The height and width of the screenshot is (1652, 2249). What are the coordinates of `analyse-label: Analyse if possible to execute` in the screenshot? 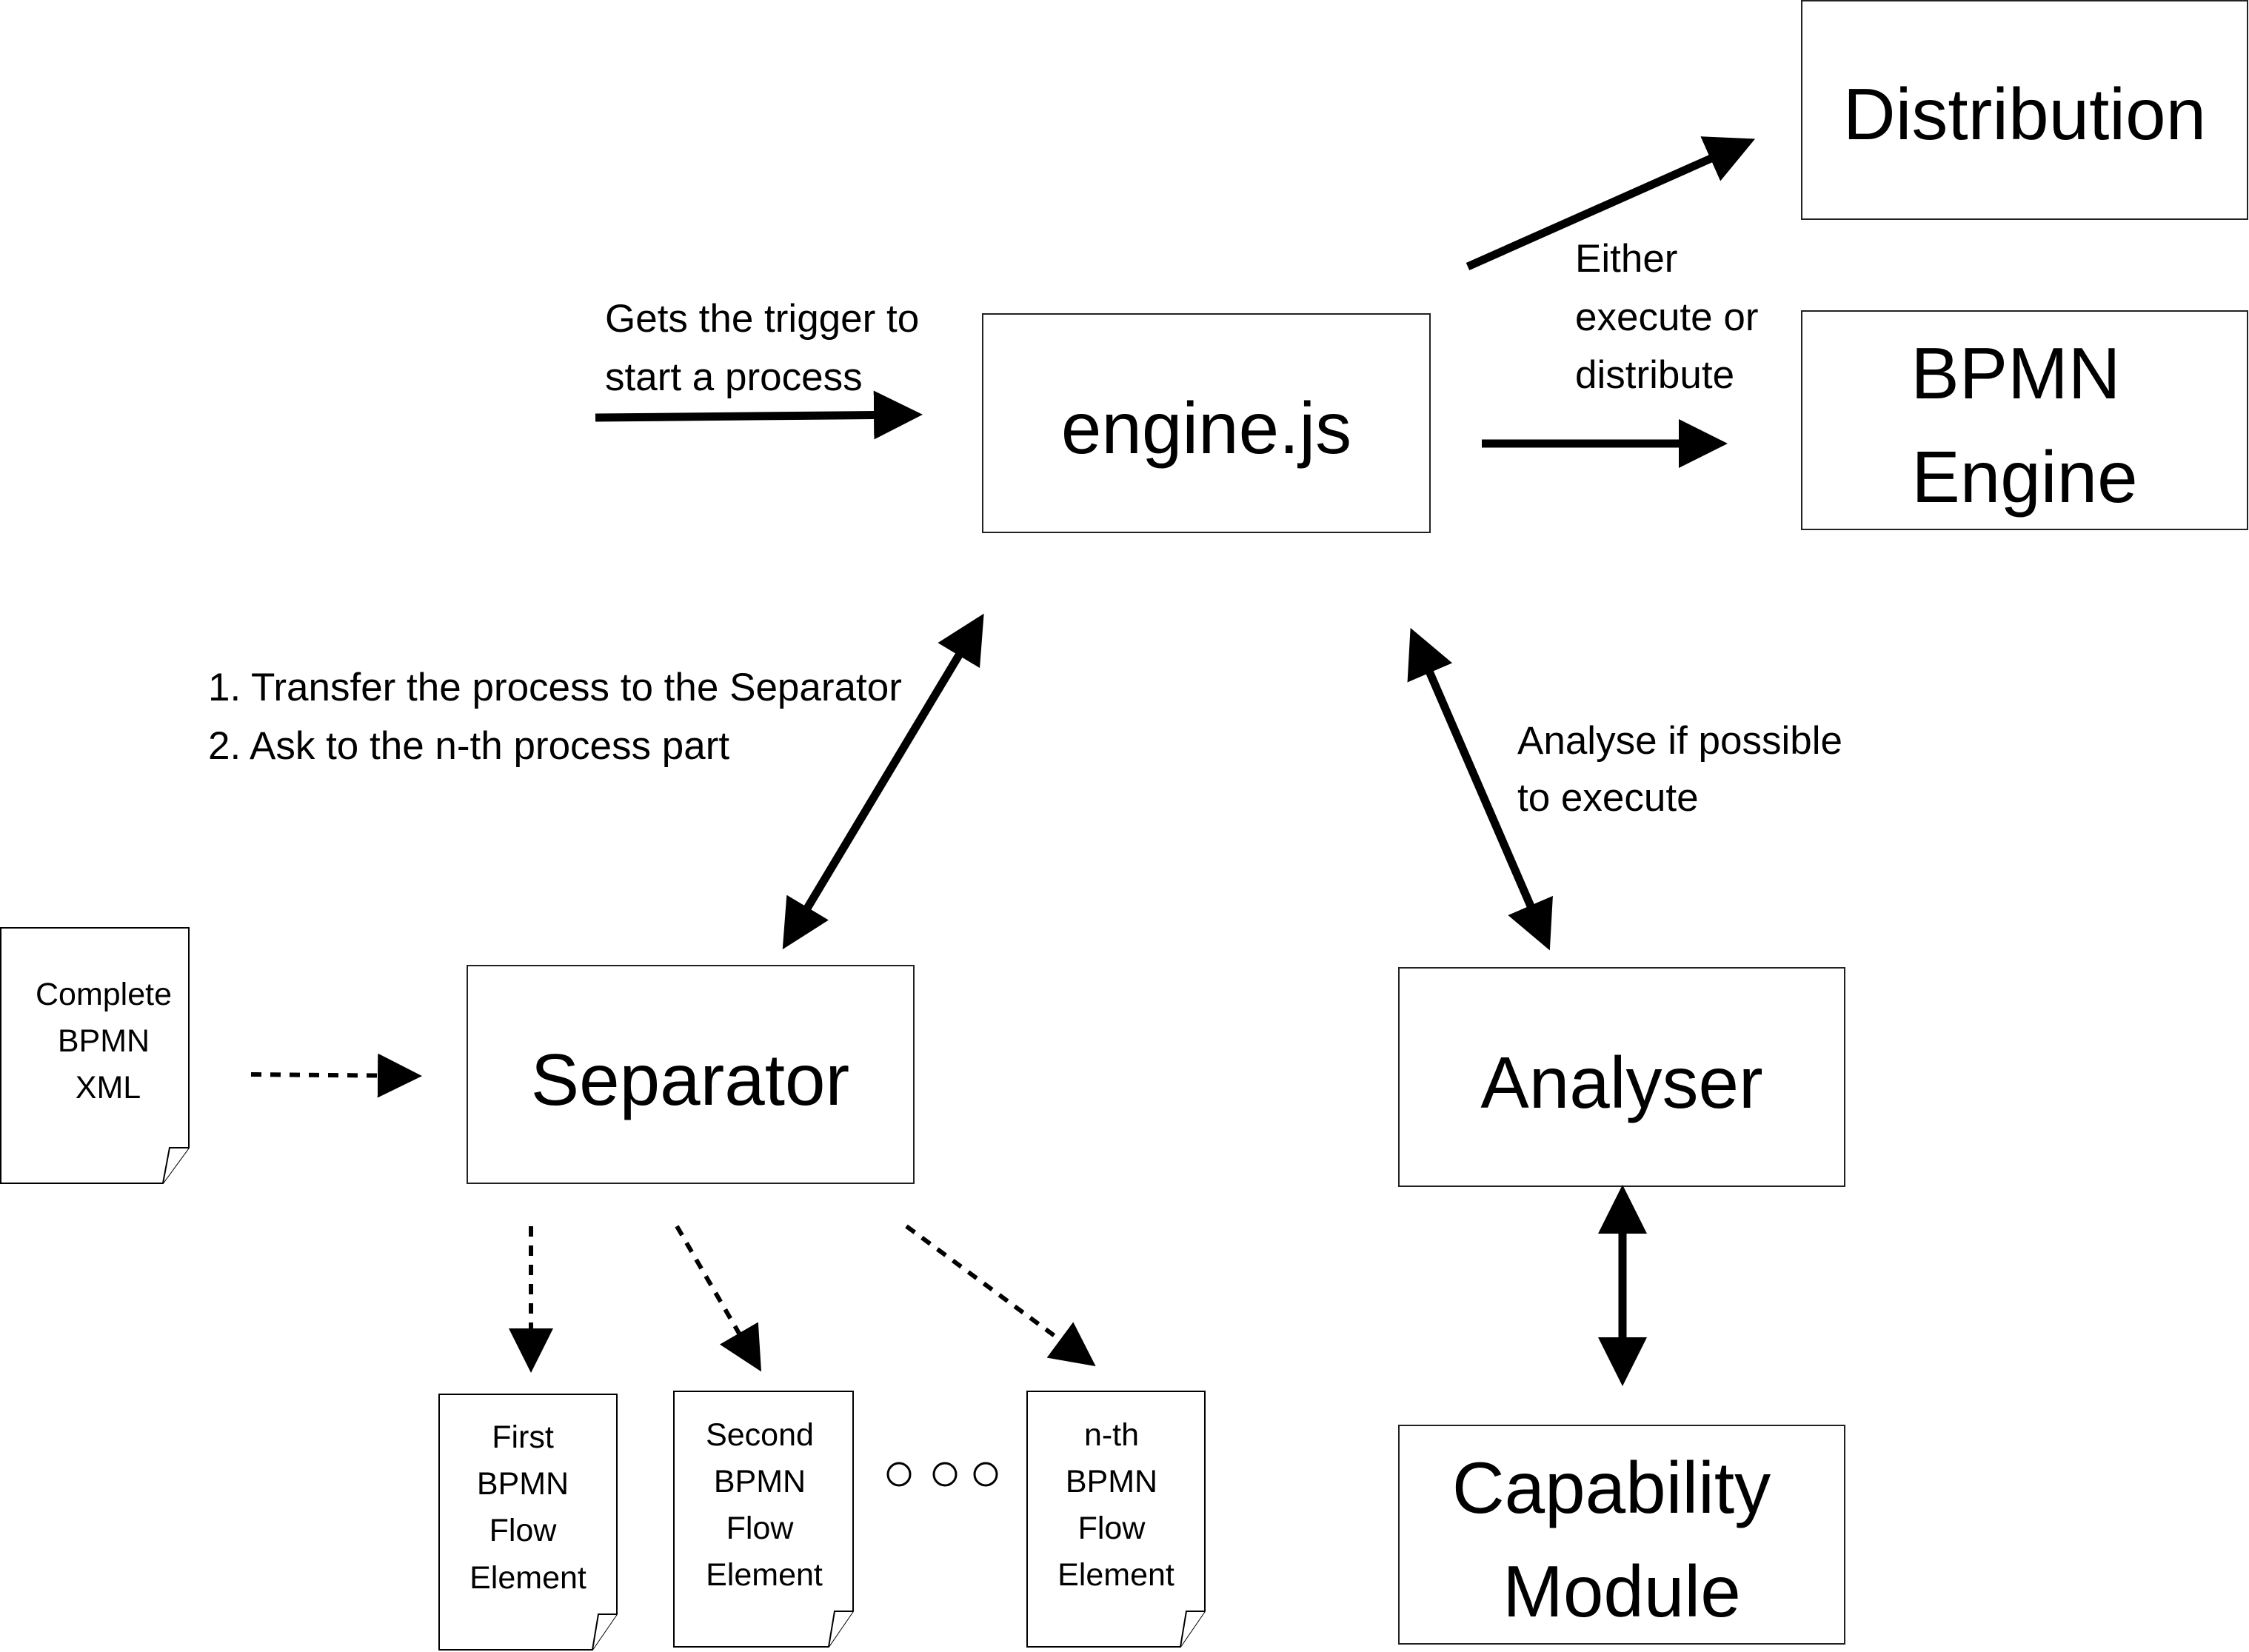 It's located at (1679, 769).